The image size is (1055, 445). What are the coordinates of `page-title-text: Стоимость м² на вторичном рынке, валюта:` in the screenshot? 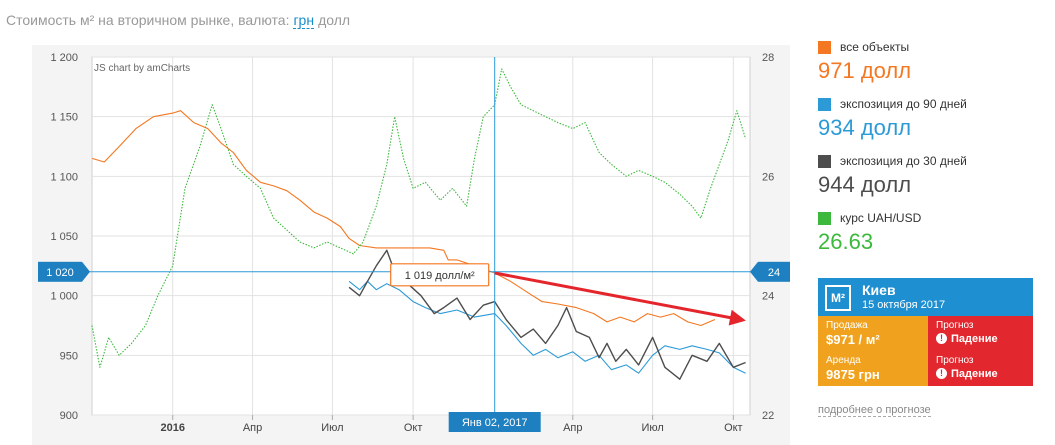 It's located at (148, 20).